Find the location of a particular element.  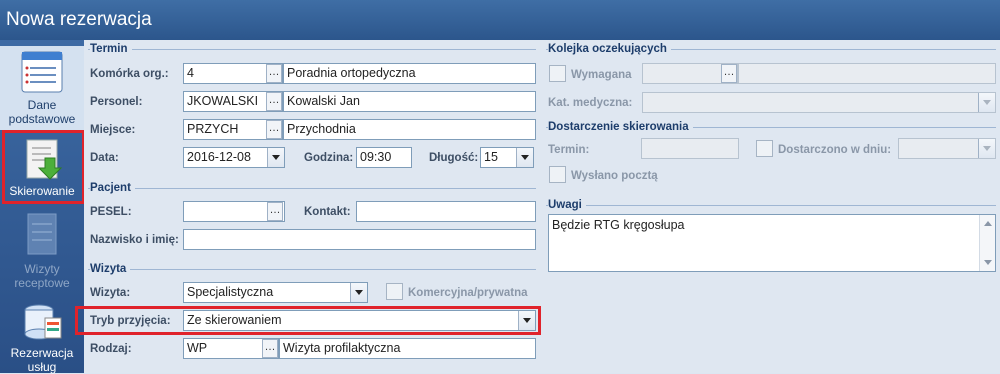

sidebar-item-label: Wizyty is located at coordinates (42, 269).